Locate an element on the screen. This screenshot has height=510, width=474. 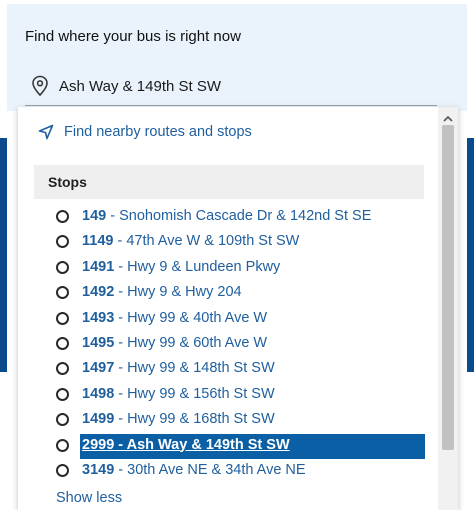
stop-item: 1149 - 47th Ave W & 109th St SW is located at coordinates (230, 242).